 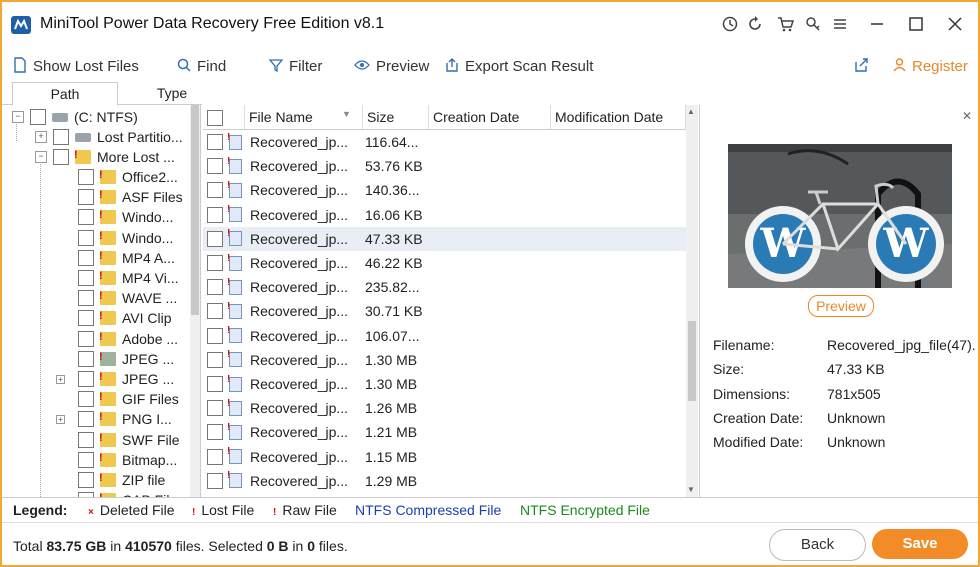 I want to click on tree-node: ! AVI Clip, so click(x=115, y=318).